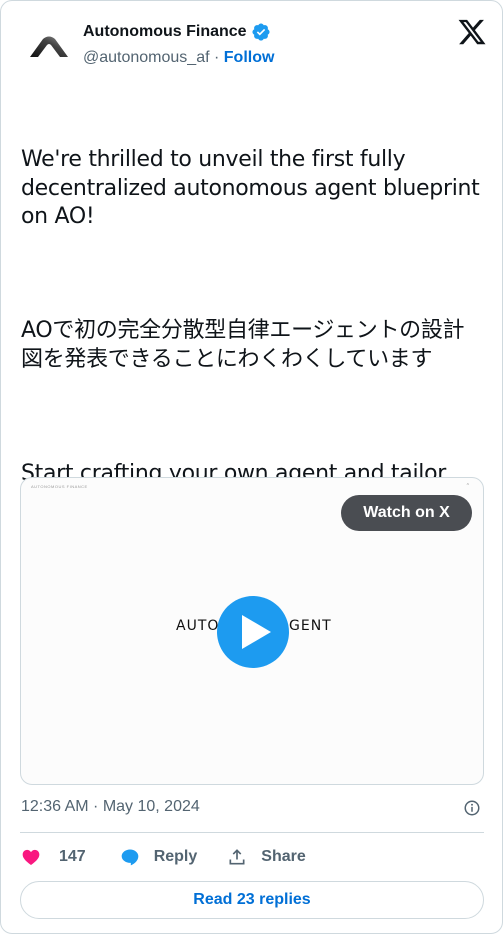  Describe the element at coordinates (175, 856) in the screenshot. I see `reply-label: Reply` at that location.